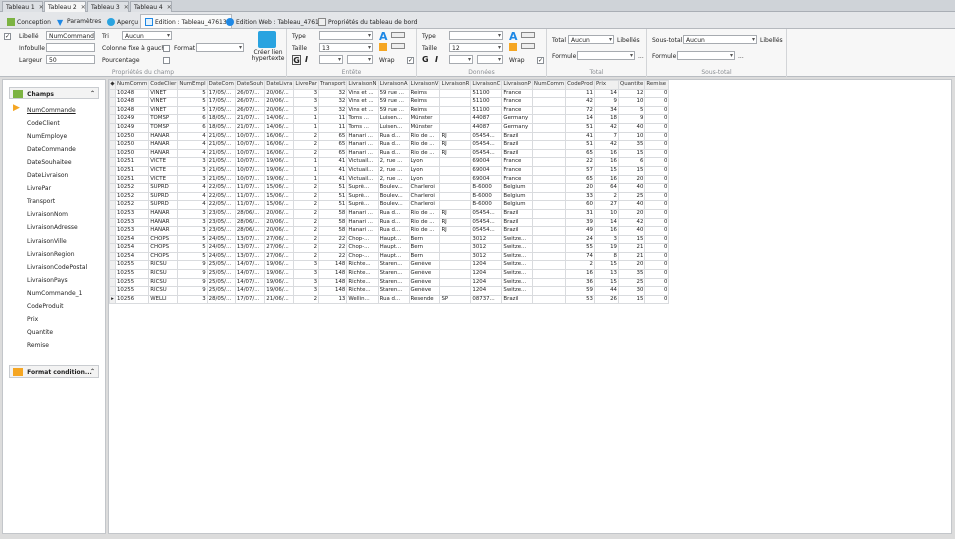 The image size is (955, 539). Describe the element at coordinates (580, 196) in the screenshot. I see `table-cell: 33` at that location.